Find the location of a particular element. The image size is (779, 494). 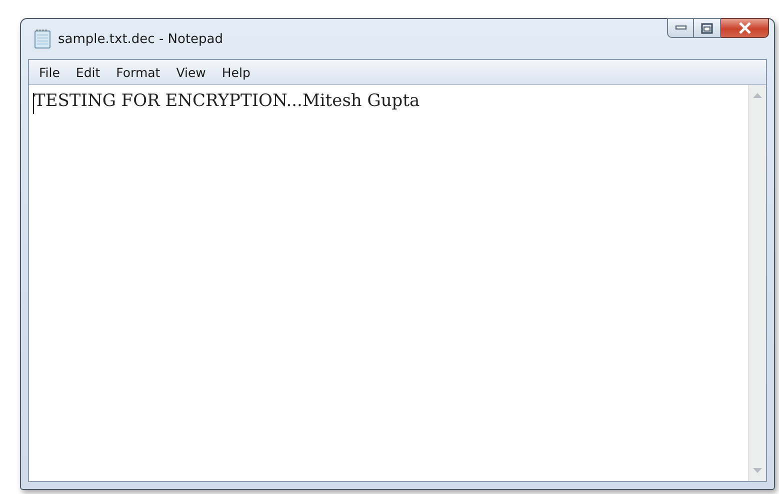

close-icon is located at coordinates (745, 28).